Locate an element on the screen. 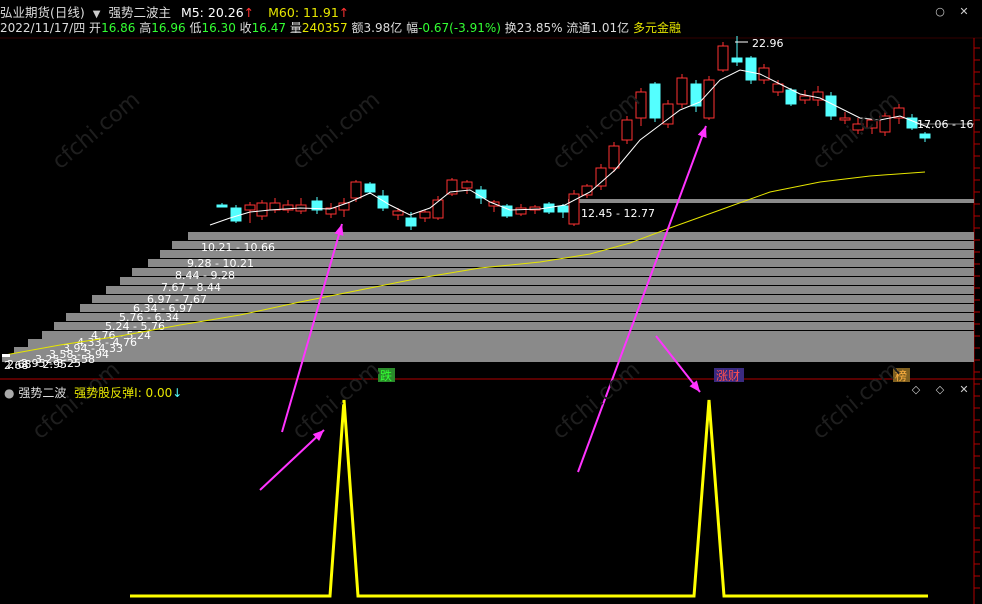  ma5-up-arrow-icon: ↑ is located at coordinates (249, 12).